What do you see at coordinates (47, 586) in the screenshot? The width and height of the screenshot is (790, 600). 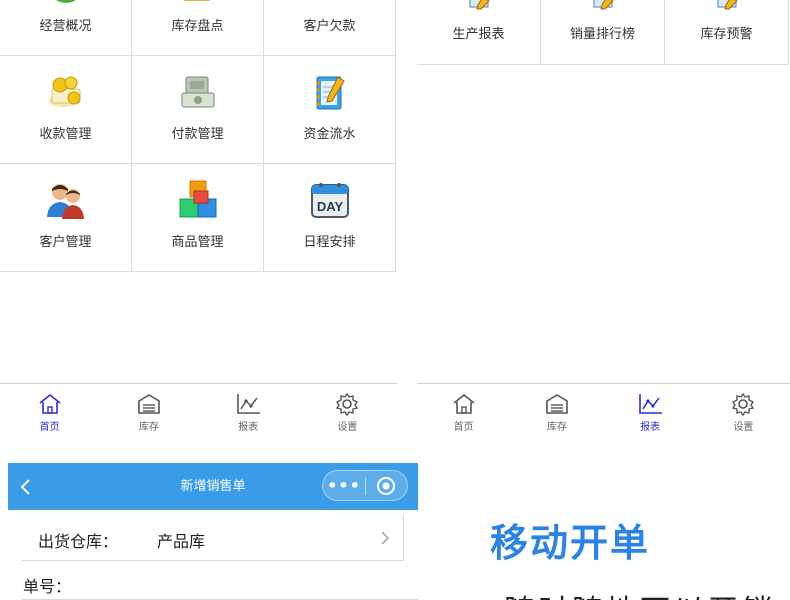 I see `order-number-label: 单号：` at bounding box center [47, 586].